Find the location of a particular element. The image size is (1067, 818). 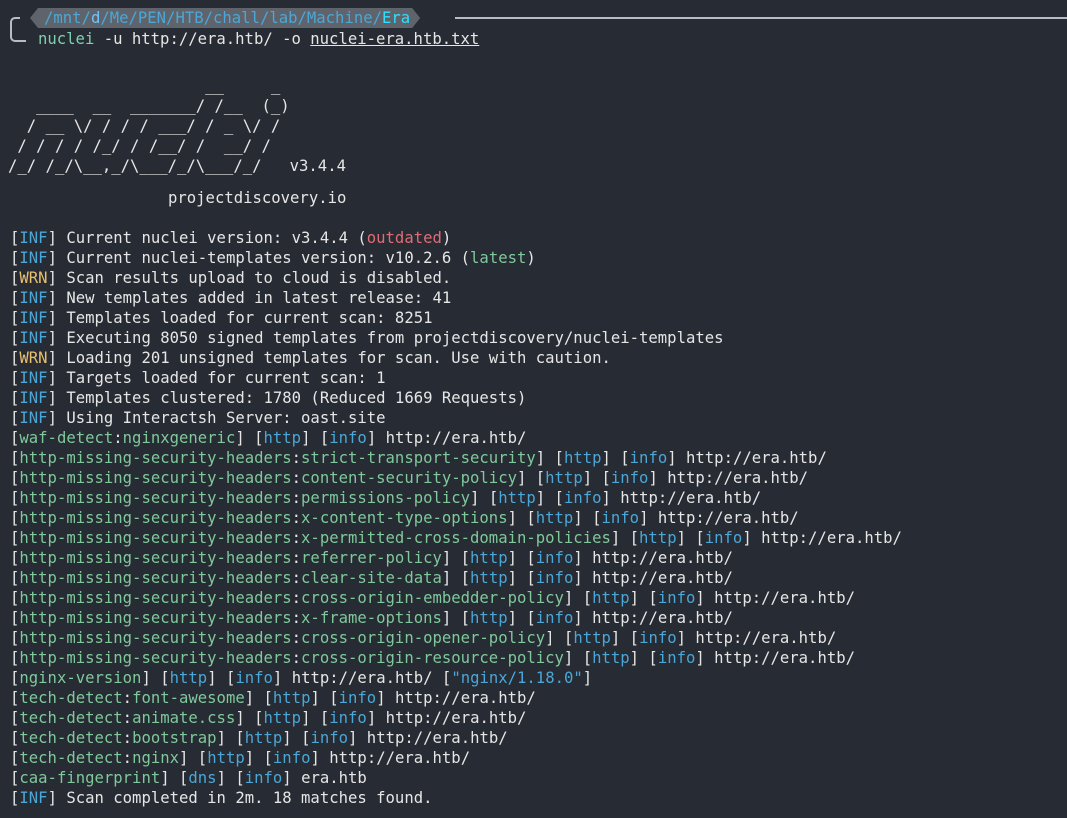

output-segment: cross-origin-embedder-policy is located at coordinates (432, 598).